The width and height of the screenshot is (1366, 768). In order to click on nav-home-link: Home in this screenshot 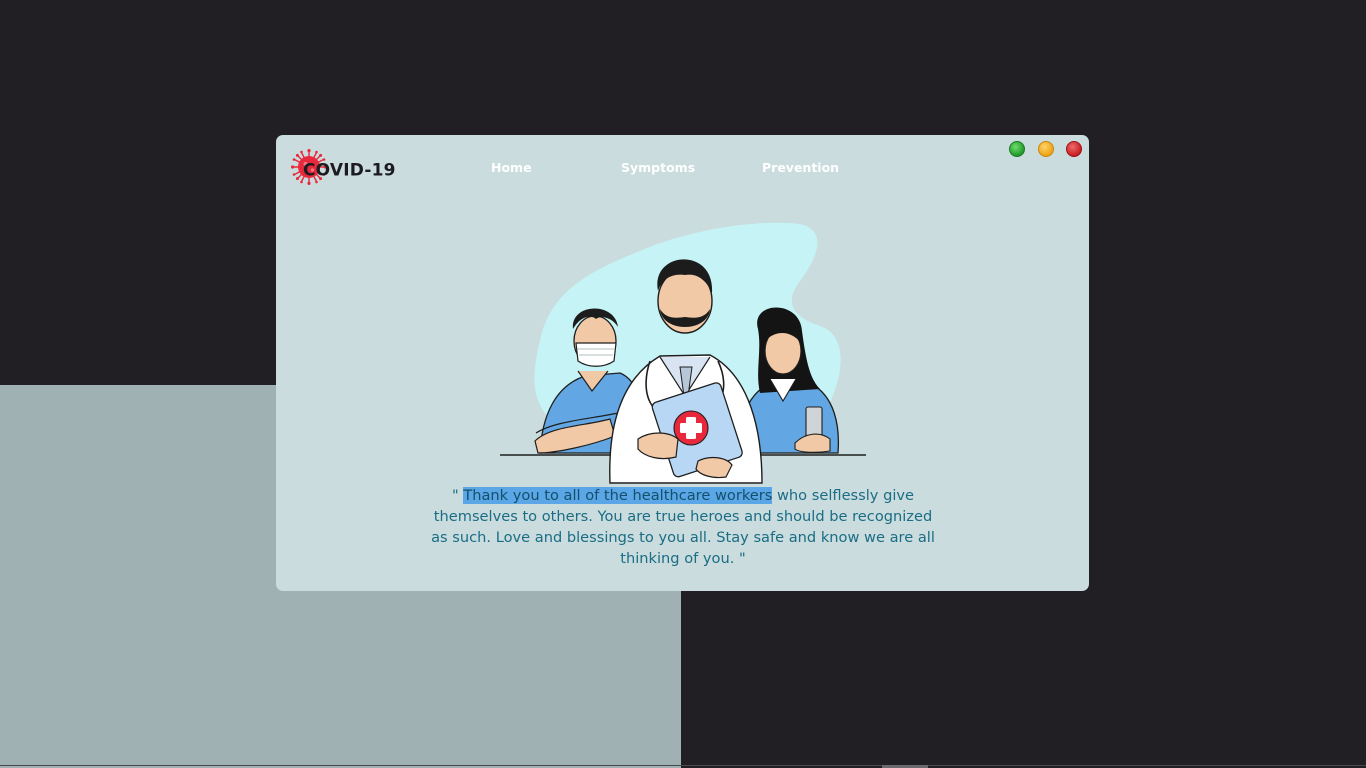, I will do `click(511, 167)`.